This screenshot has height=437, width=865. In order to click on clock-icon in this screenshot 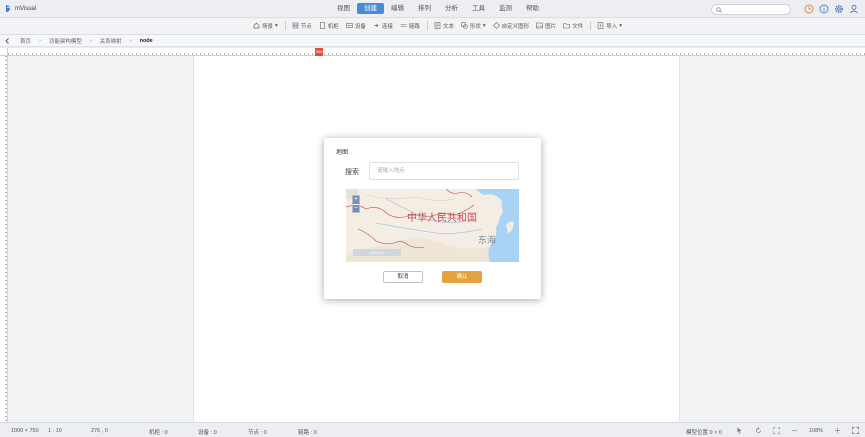, I will do `click(809, 9)`.